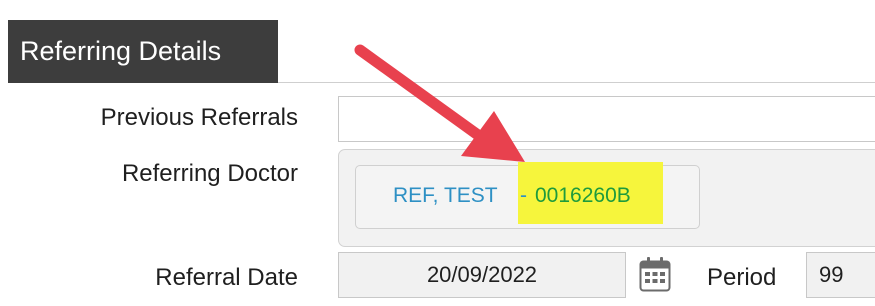  Describe the element at coordinates (576, 82) in the screenshot. I see `header-divider` at that location.